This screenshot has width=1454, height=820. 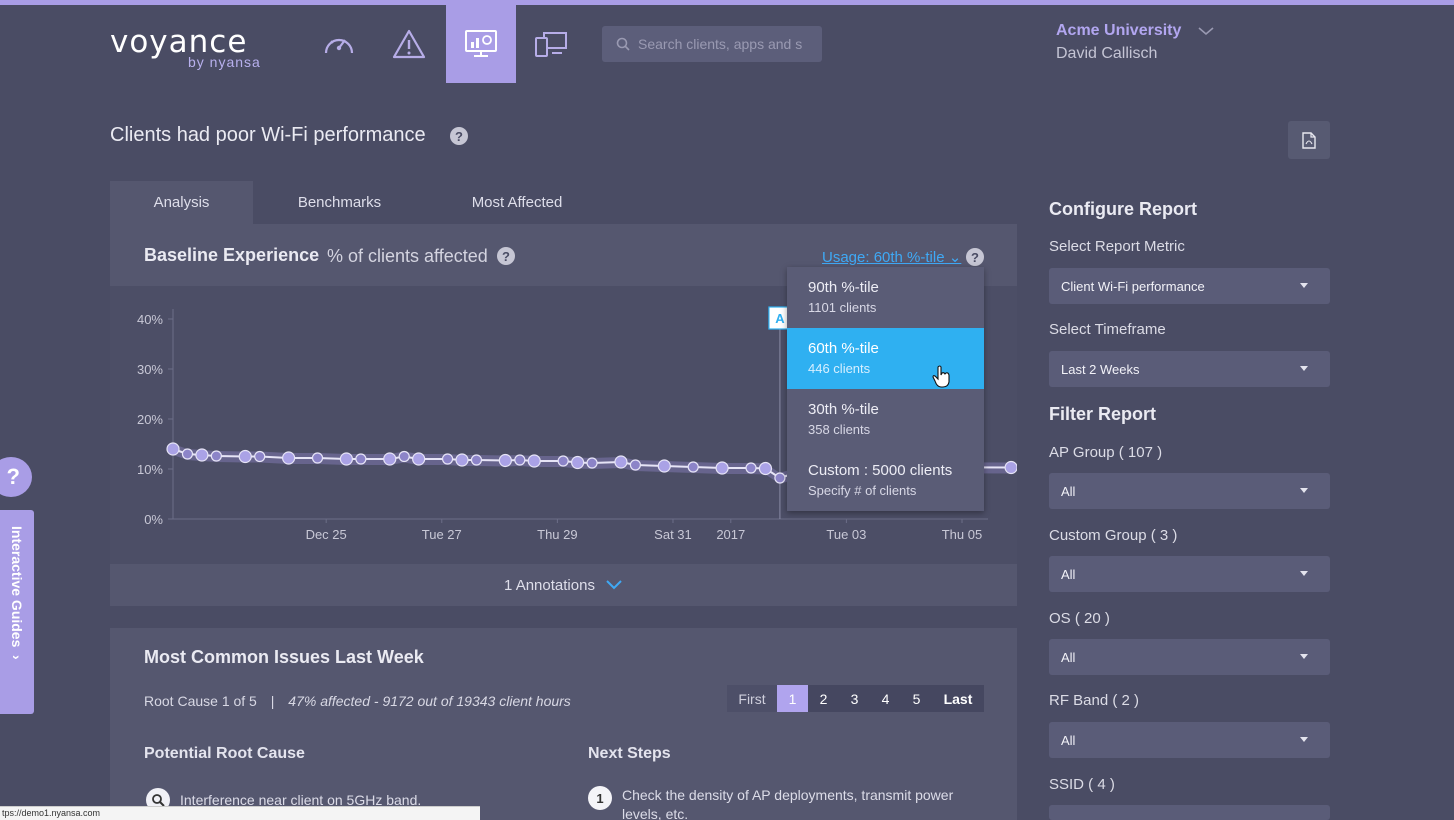 What do you see at coordinates (1123, 209) in the screenshot?
I see `configure-report-title: Configure Report` at bounding box center [1123, 209].